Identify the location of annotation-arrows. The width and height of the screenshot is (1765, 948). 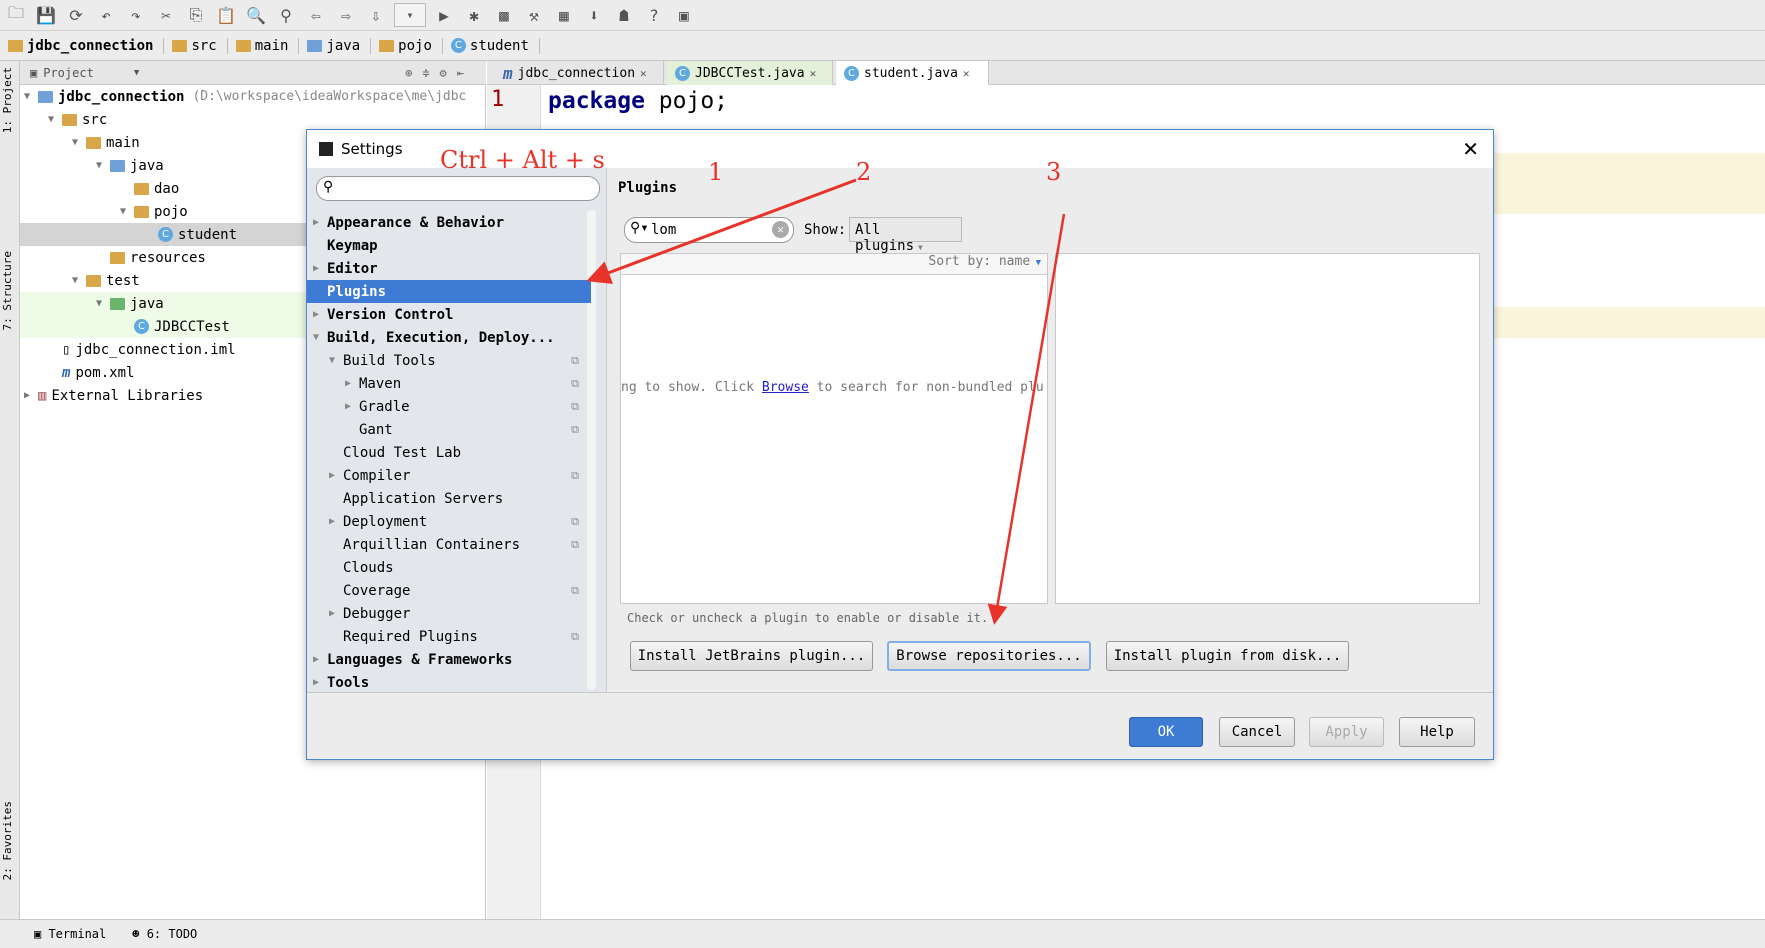
(826, 401).